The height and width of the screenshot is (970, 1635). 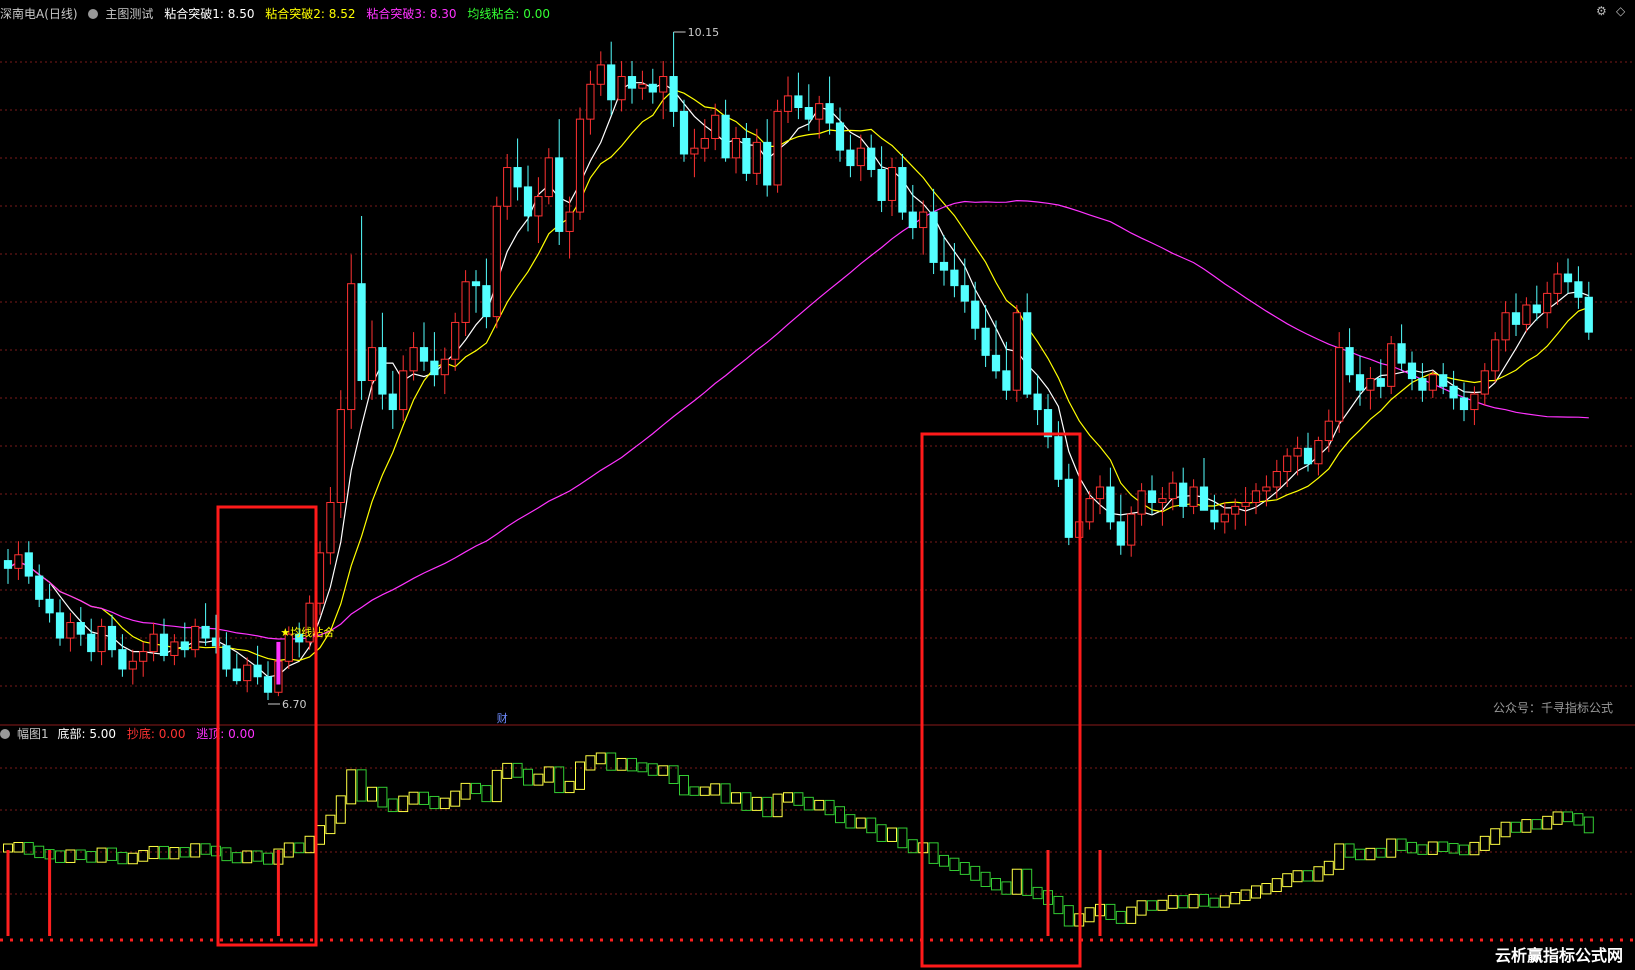 I want to click on signal-bar, so click(x=278, y=663).